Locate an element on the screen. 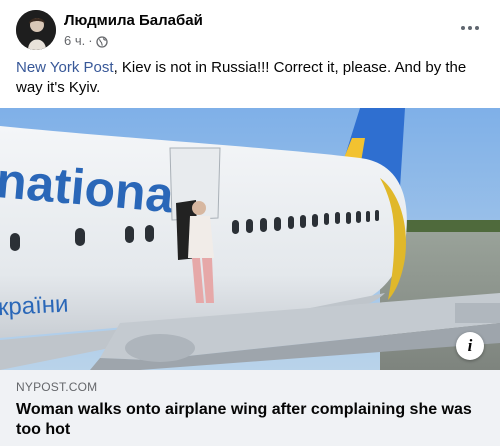 The width and height of the screenshot is (500, 446). author-name: Людмила Балабай is located at coordinates (133, 20).